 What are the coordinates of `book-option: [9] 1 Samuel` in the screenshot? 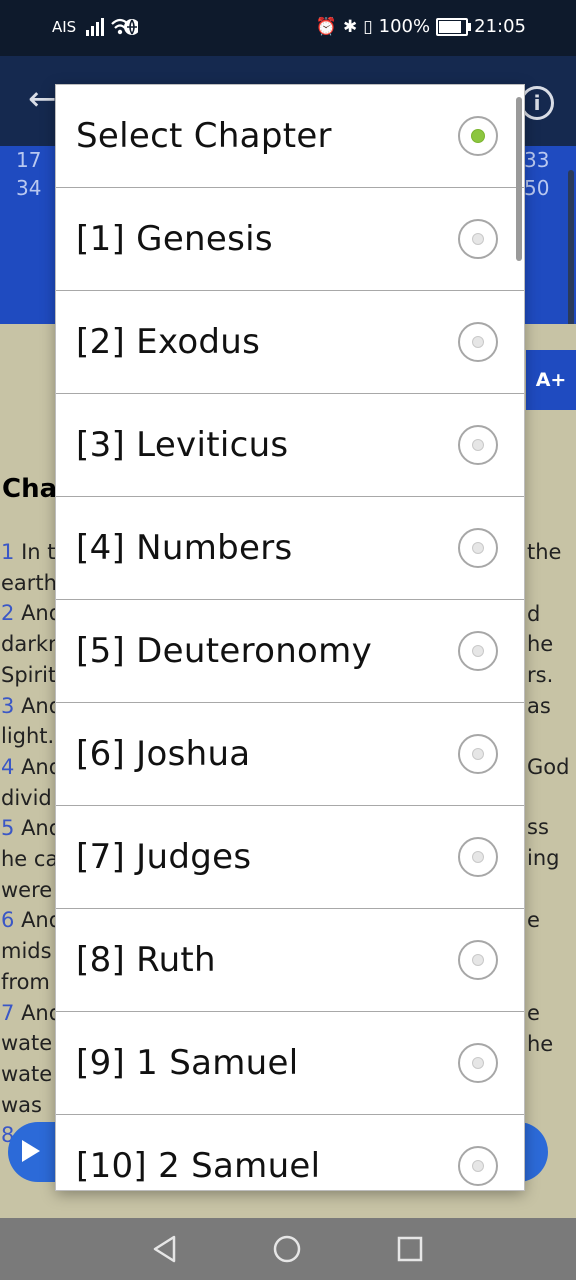 It's located at (290, 1063).